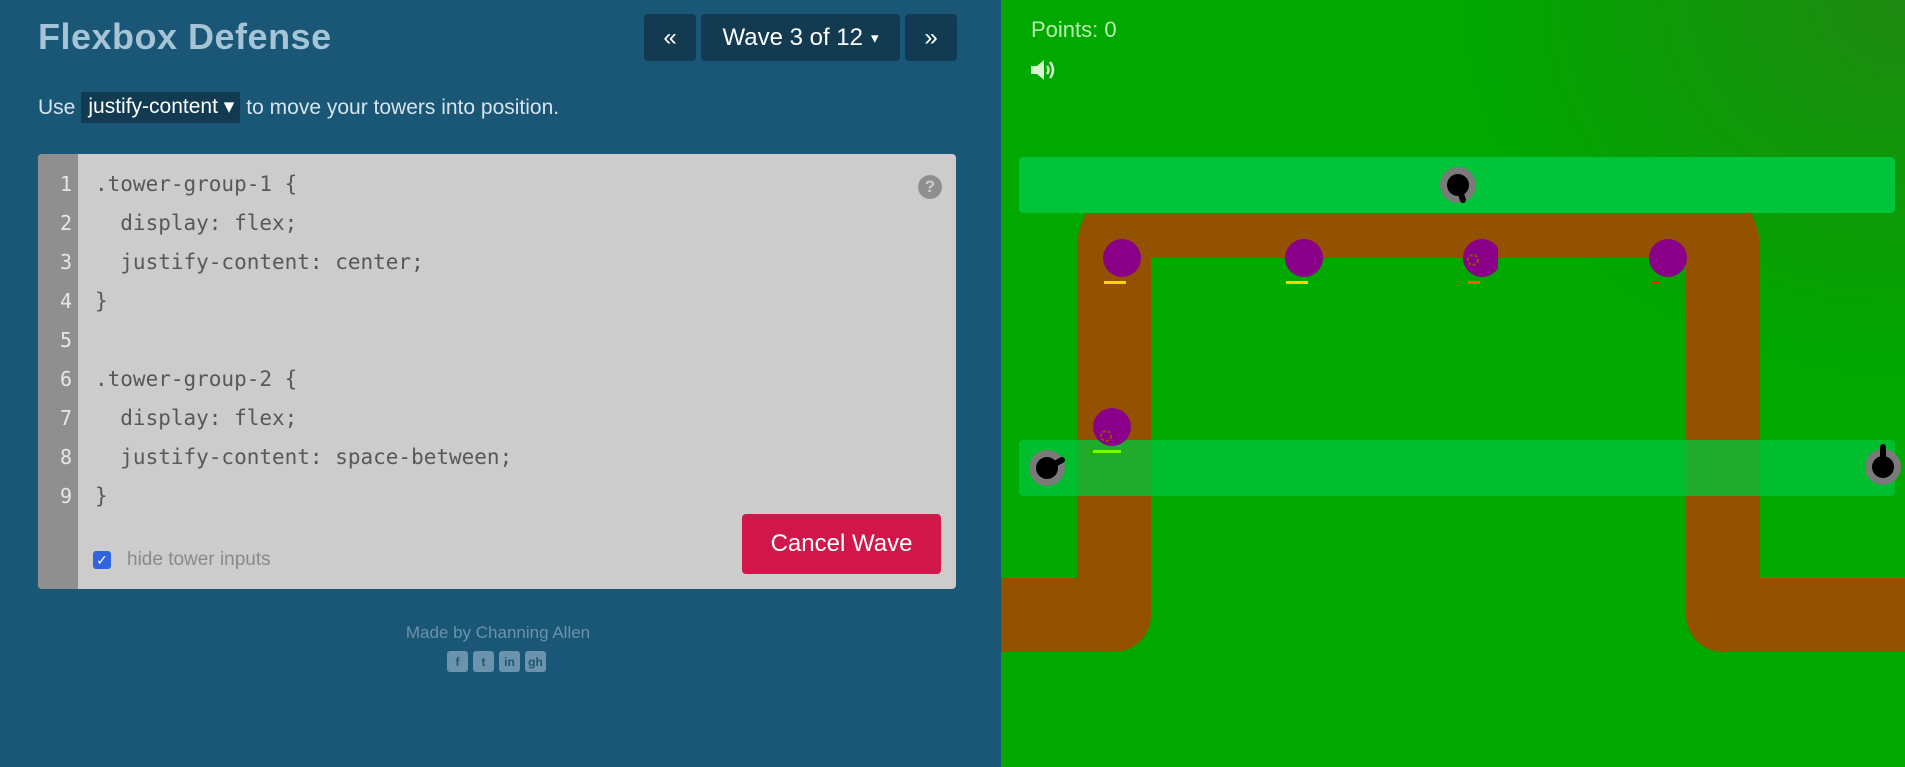 Image resolution: width=1905 pixels, height=767 pixels. I want to click on hide-tower-inputs-label: hide tower inputs, so click(199, 559).